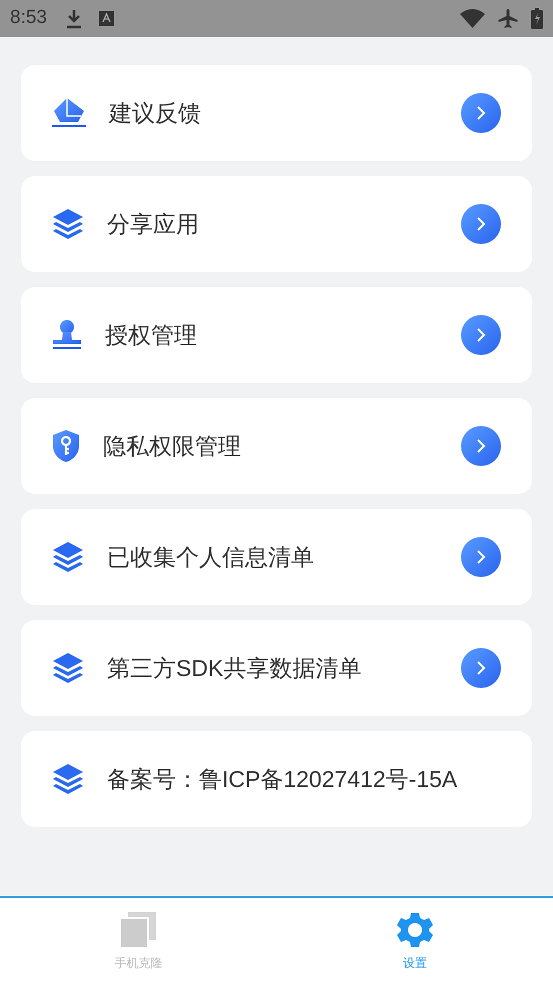  What do you see at coordinates (69, 113) in the screenshot?
I see `feedback-icon` at bounding box center [69, 113].